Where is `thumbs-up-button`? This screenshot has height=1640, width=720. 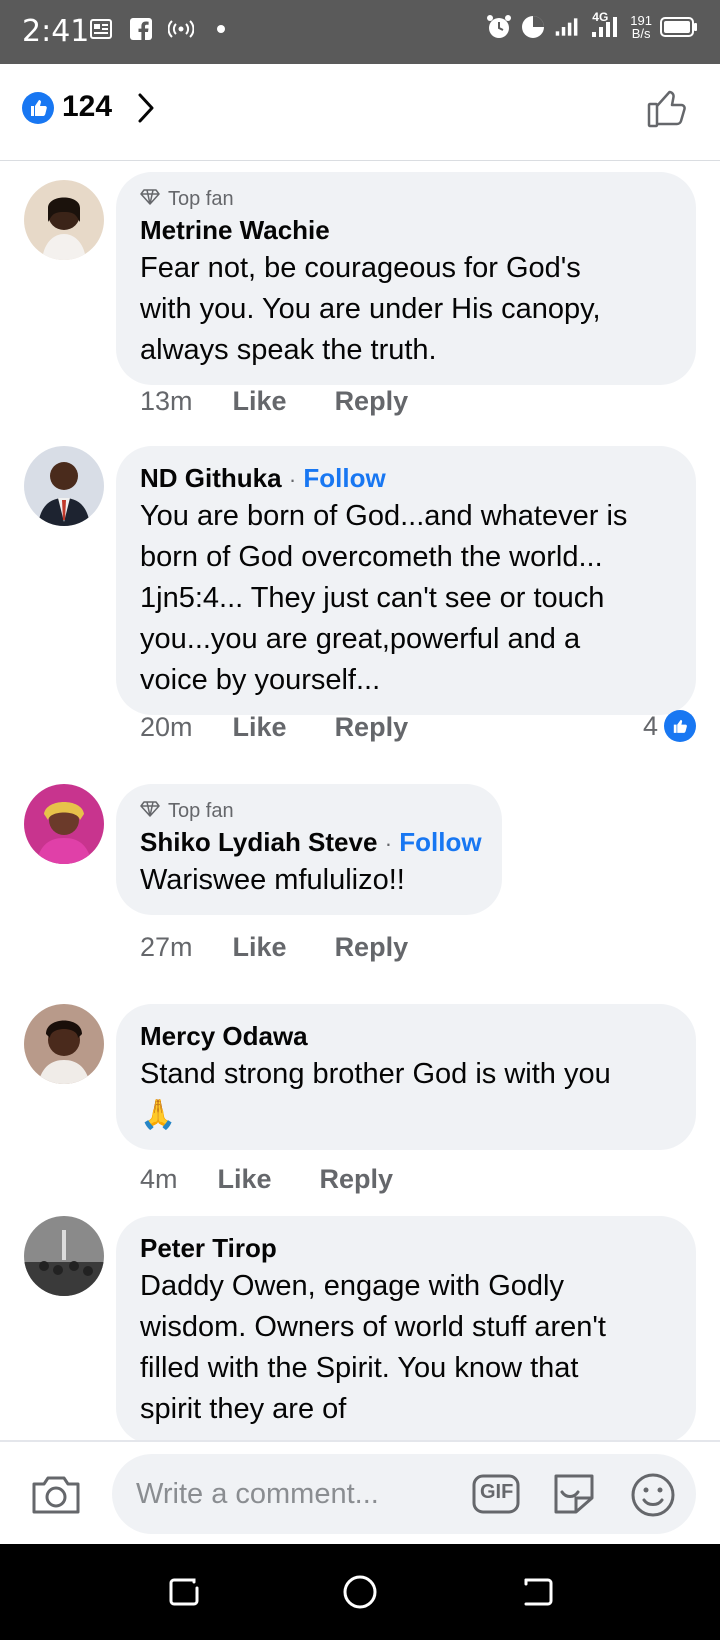 thumbs-up-button is located at coordinates (668, 110).